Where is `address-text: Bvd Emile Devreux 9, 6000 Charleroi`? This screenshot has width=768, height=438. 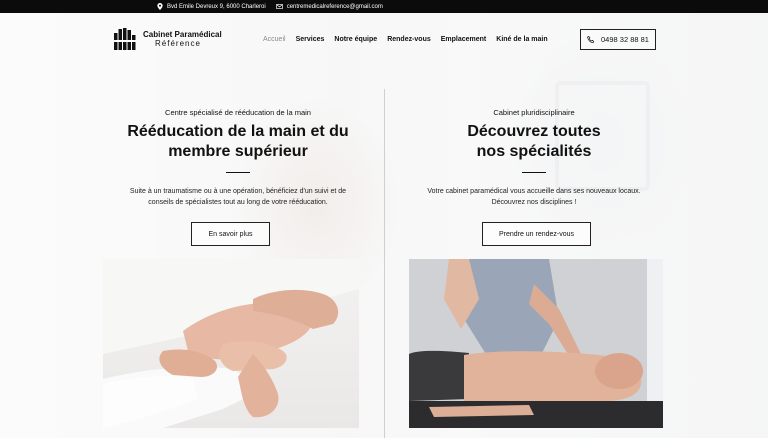 address-text: Bvd Emile Devreux 9, 6000 Charleroi is located at coordinates (216, 6).